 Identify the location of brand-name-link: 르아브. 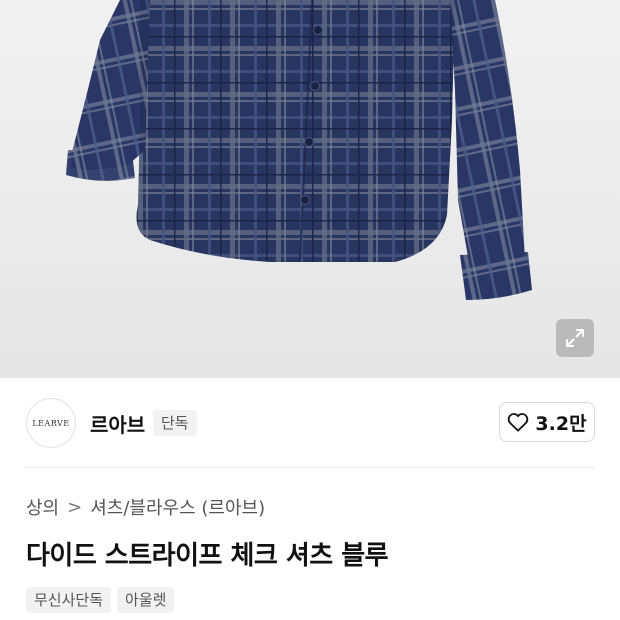
(117, 423).